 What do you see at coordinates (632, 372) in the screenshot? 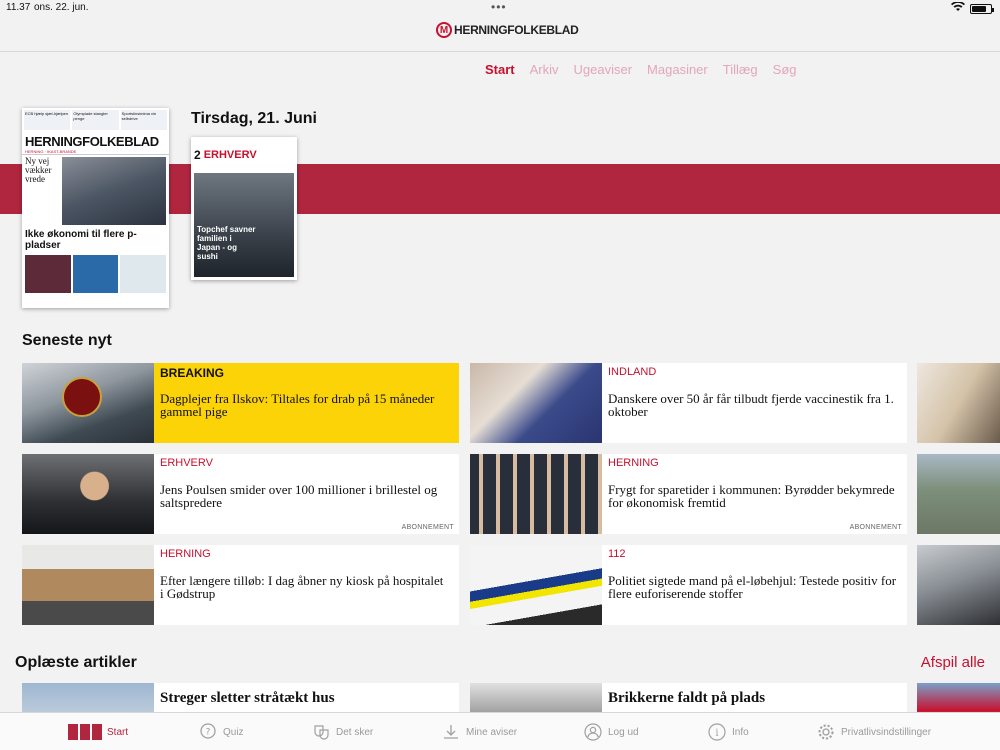
I see `news-category: INDLAND` at bounding box center [632, 372].